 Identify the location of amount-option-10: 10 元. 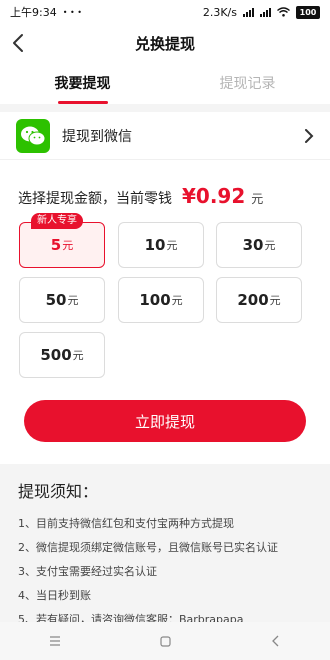
(161, 245).